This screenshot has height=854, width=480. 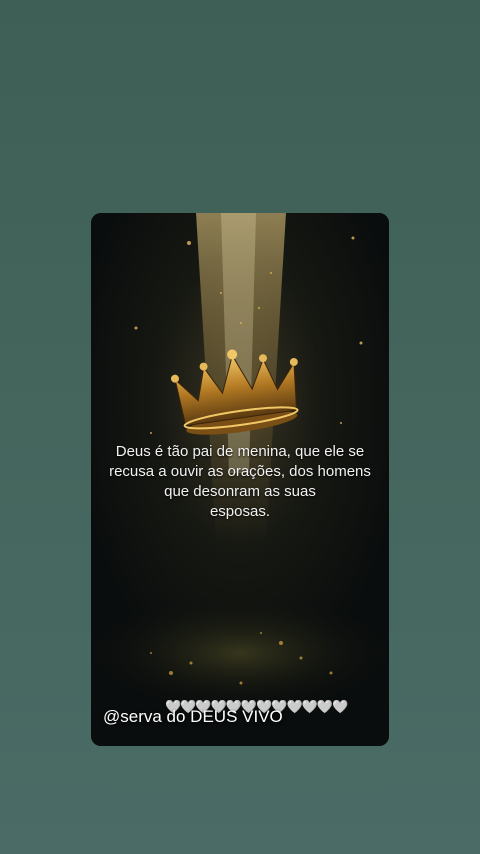 What do you see at coordinates (240, 511) in the screenshot?
I see `quote-line: esposas.` at bounding box center [240, 511].